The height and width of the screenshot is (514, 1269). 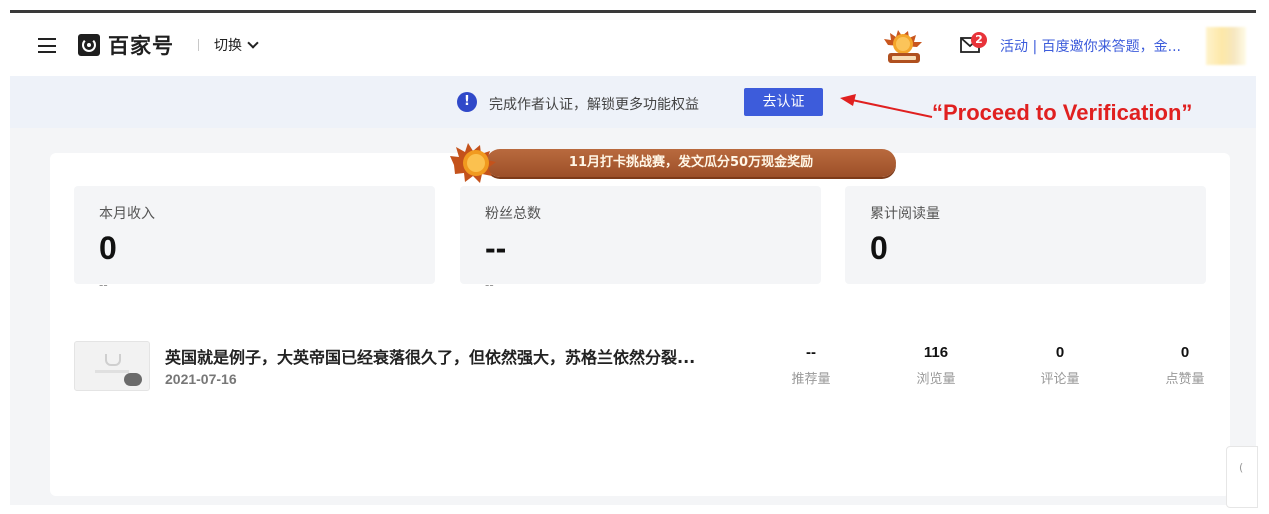 I want to click on notice-text: 完成作者认证，解锁更多功能权益, so click(x=594, y=105).